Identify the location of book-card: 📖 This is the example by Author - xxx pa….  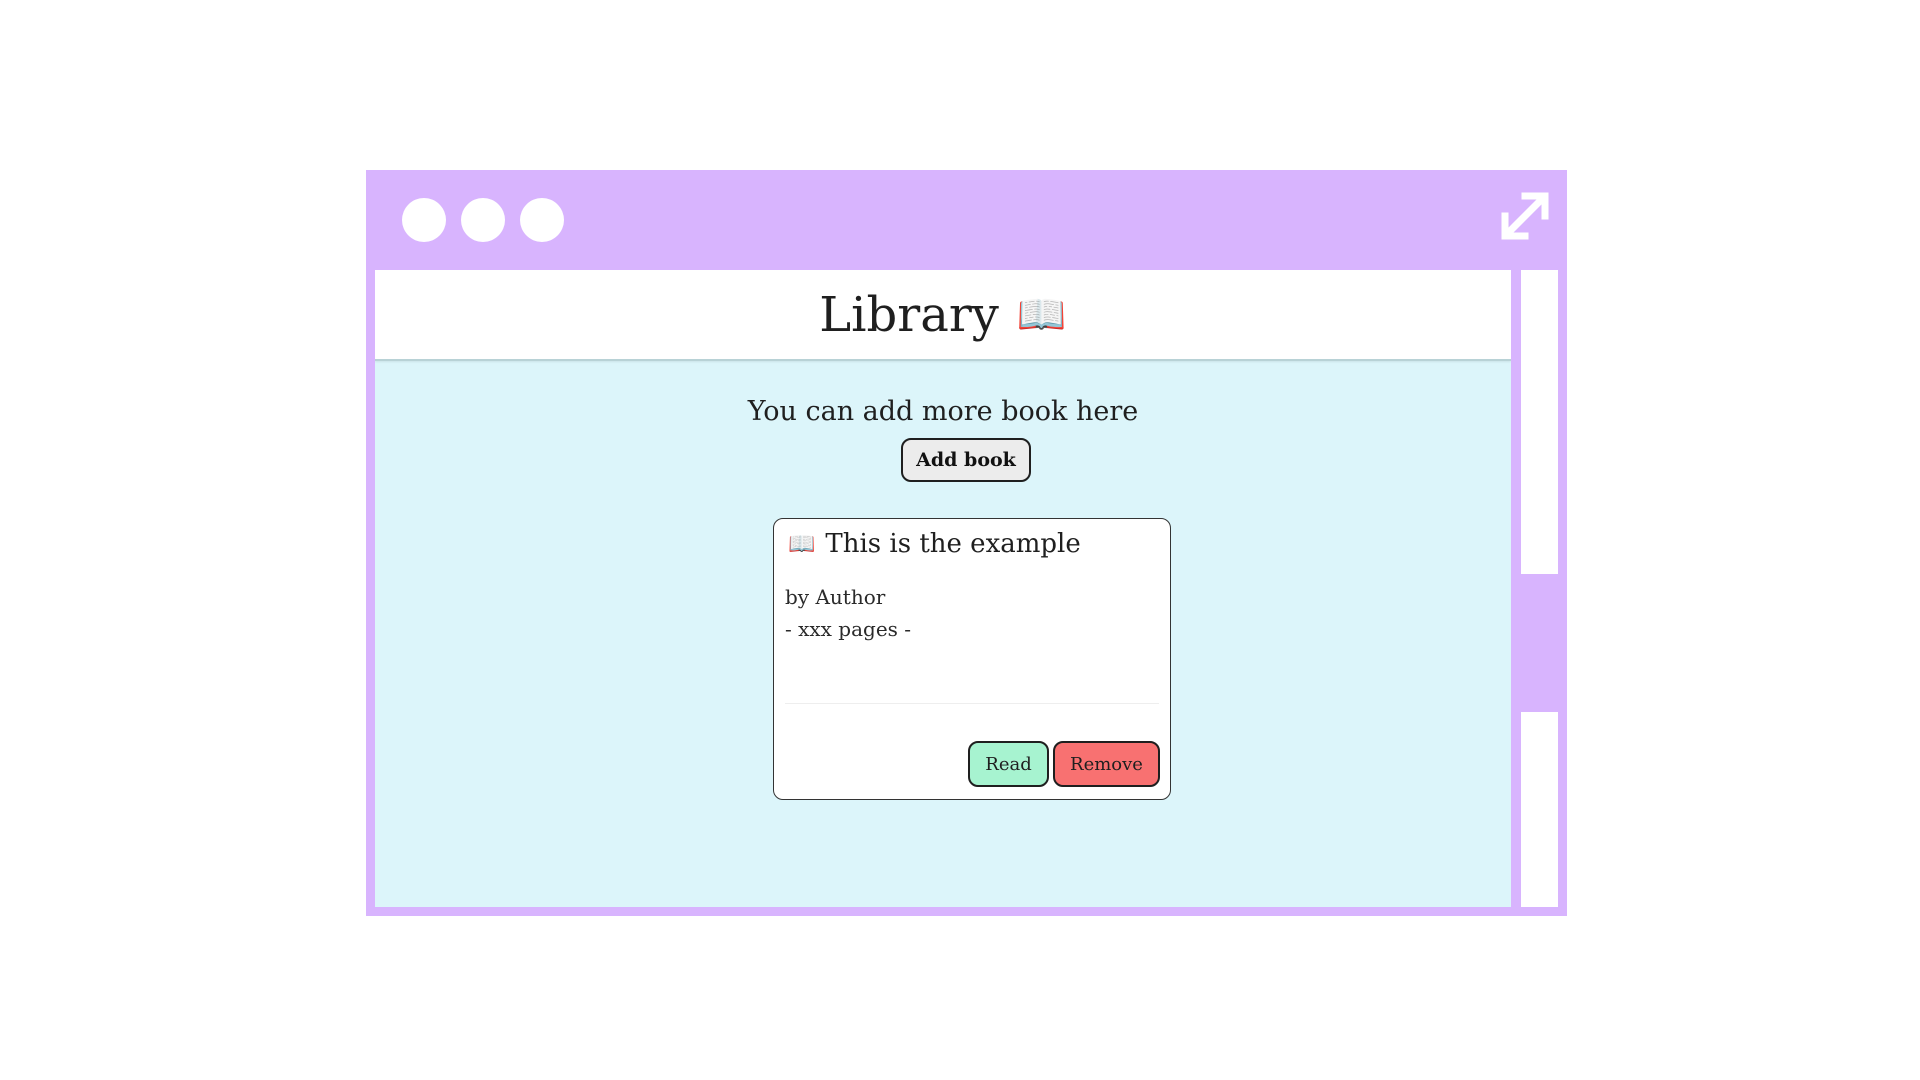
(972, 659).